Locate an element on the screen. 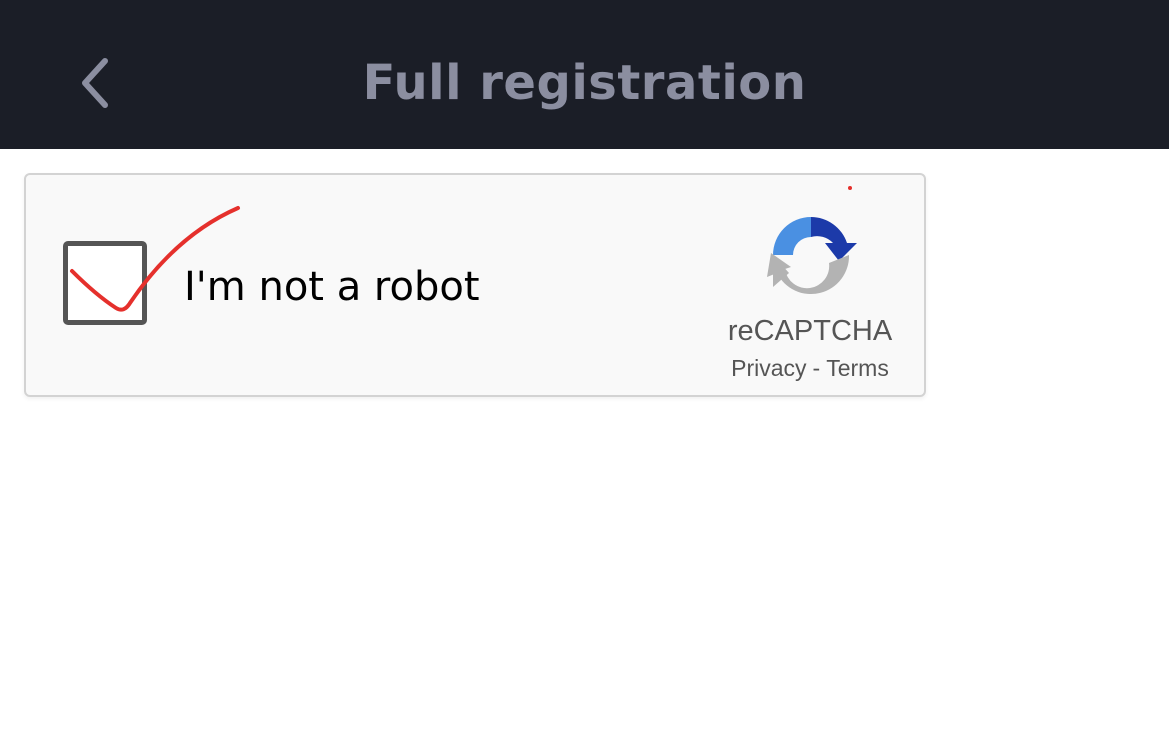 Image resolution: width=1169 pixels, height=730 pixels. privacy-link: Privacy is located at coordinates (768, 368).